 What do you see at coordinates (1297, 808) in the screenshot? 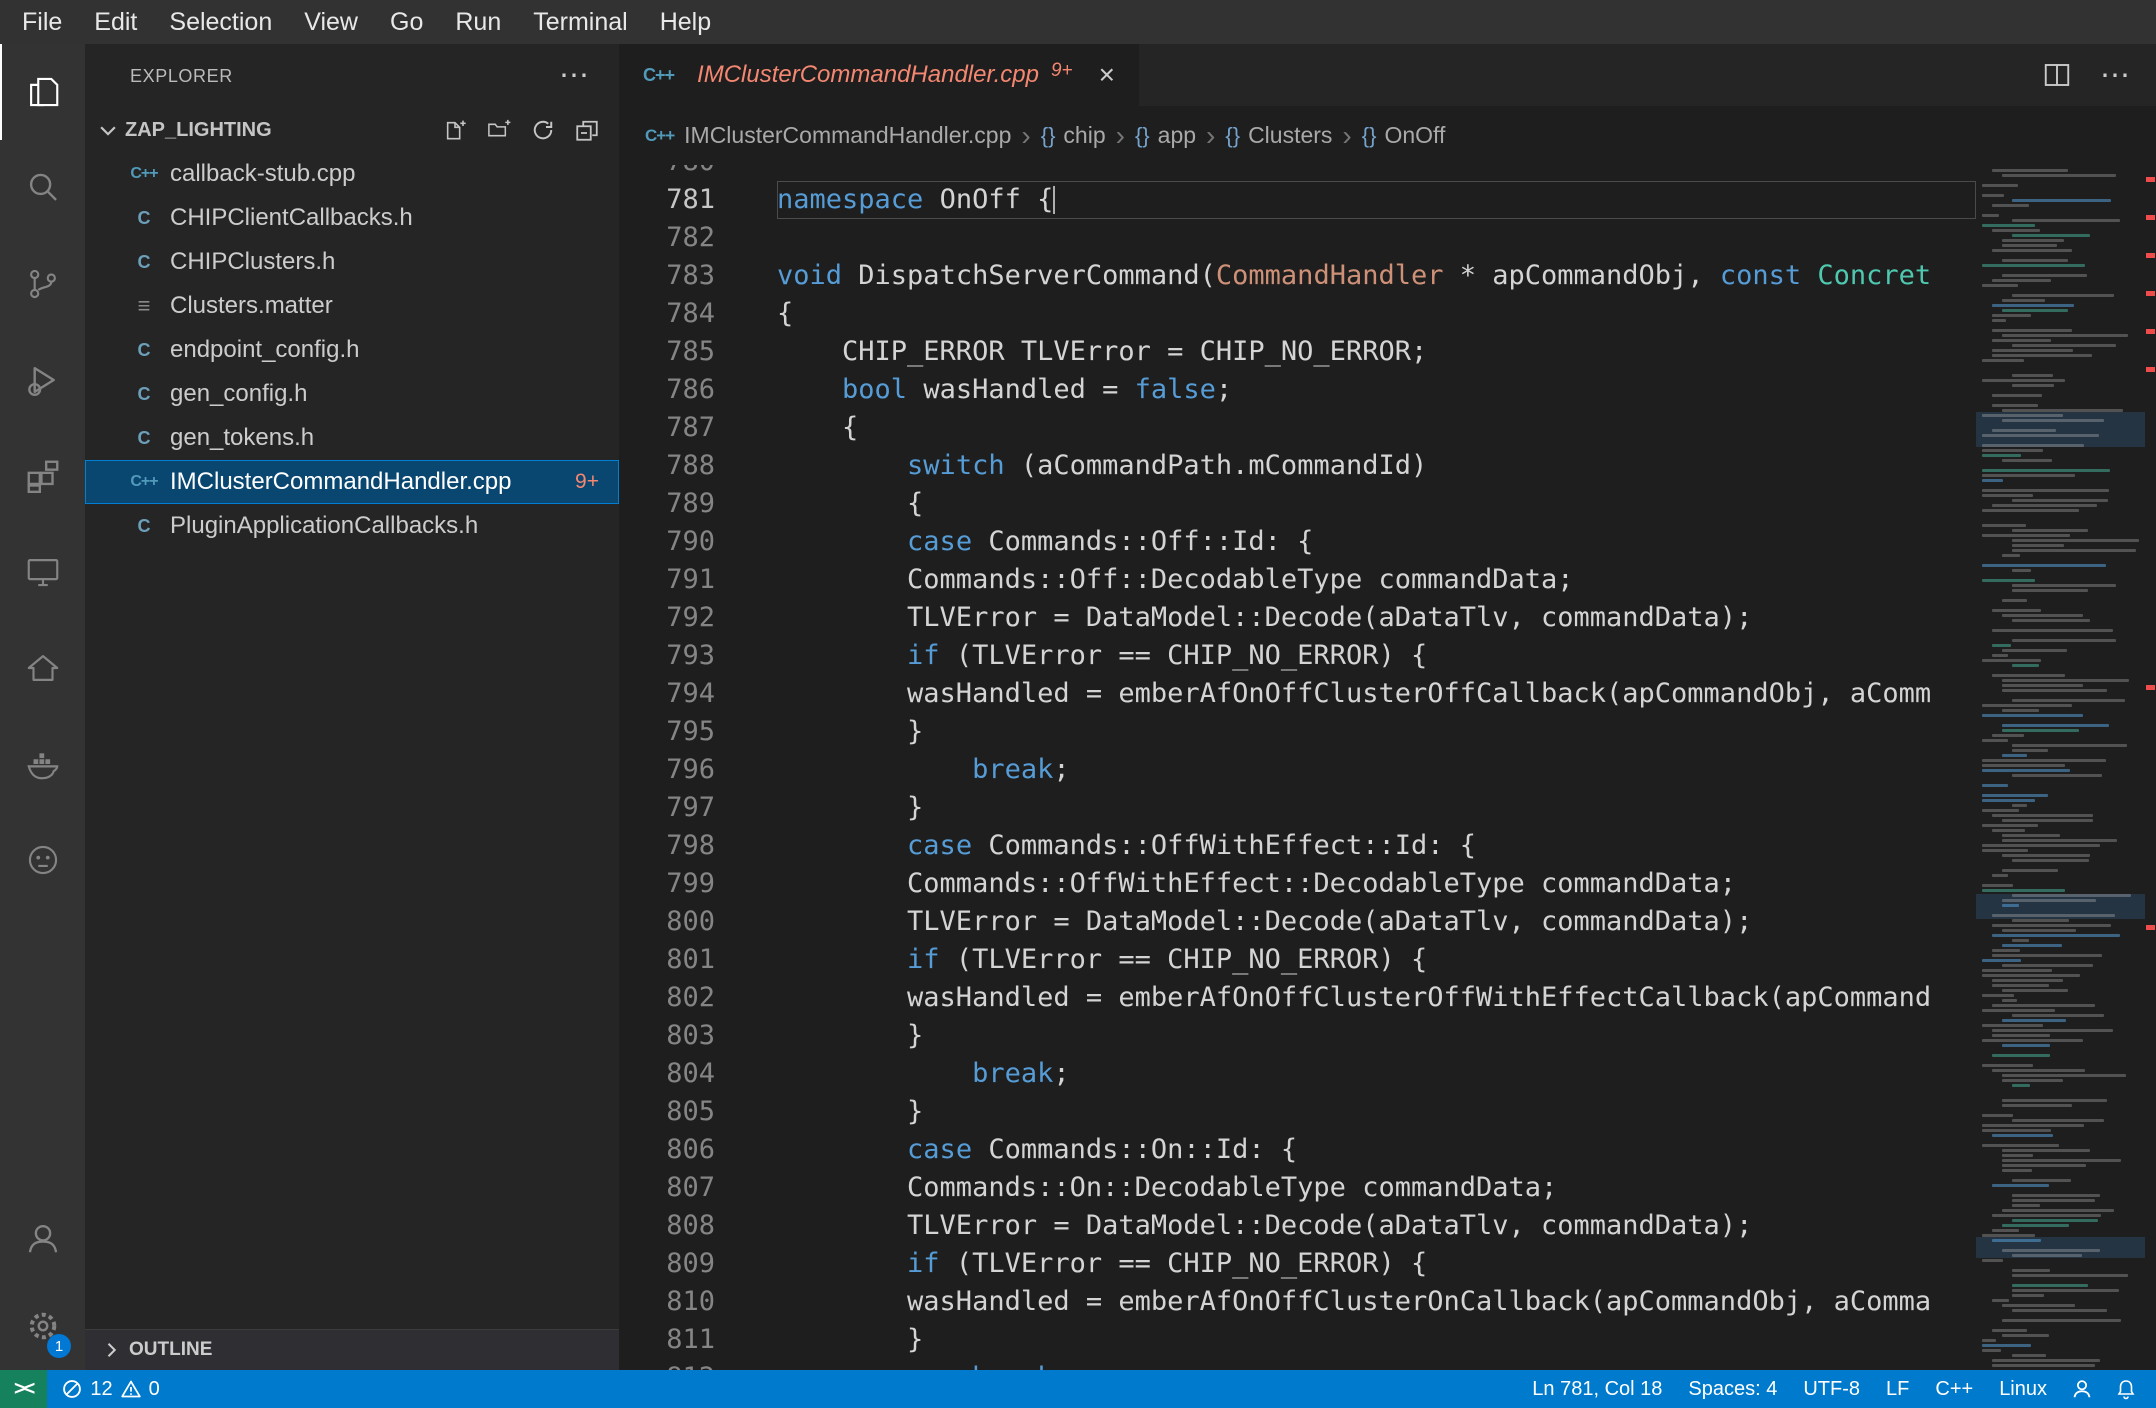
I see `code-line-797: 797 }` at bounding box center [1297, 808].